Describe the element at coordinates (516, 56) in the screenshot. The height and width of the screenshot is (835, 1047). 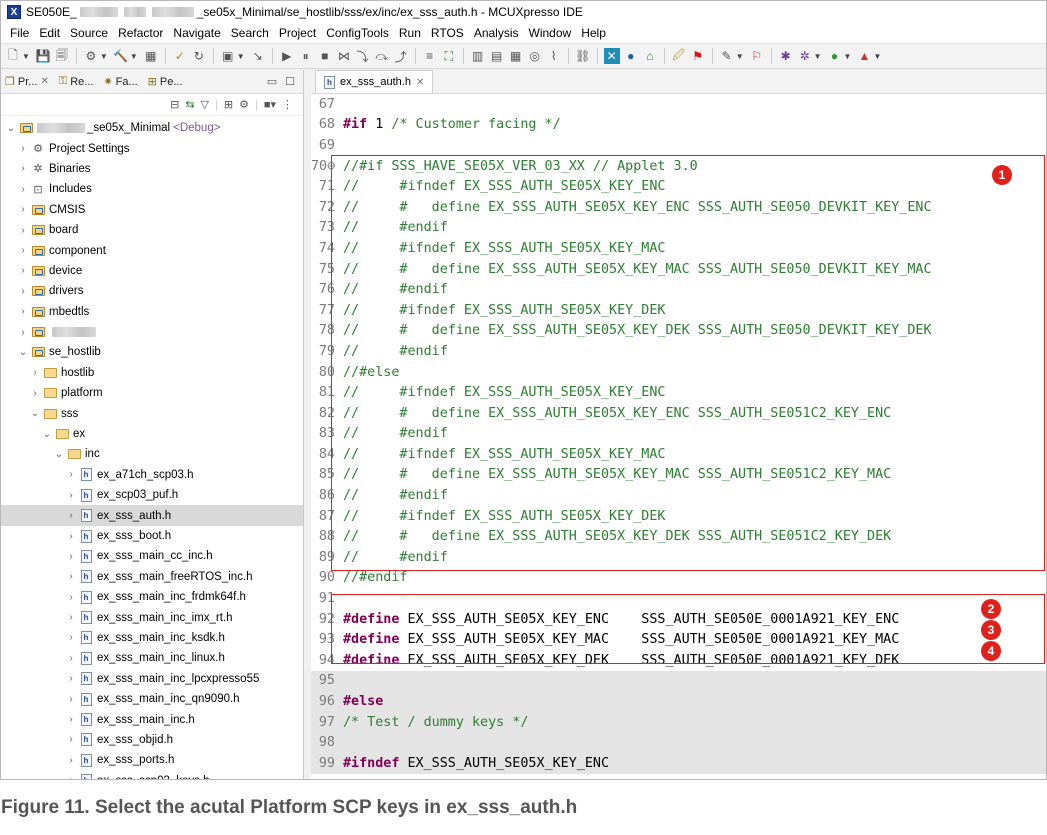
I see `registers-icon: ▦` at that location.